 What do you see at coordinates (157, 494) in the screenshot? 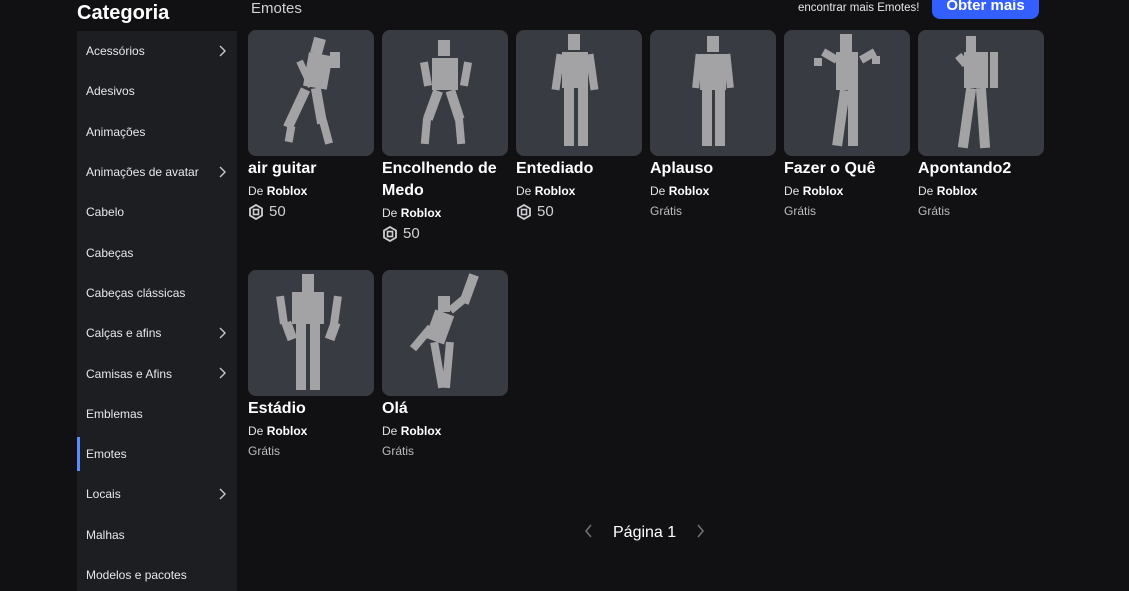
I see `sidebar-item-11: Locais` at bounding box center [157, 494].